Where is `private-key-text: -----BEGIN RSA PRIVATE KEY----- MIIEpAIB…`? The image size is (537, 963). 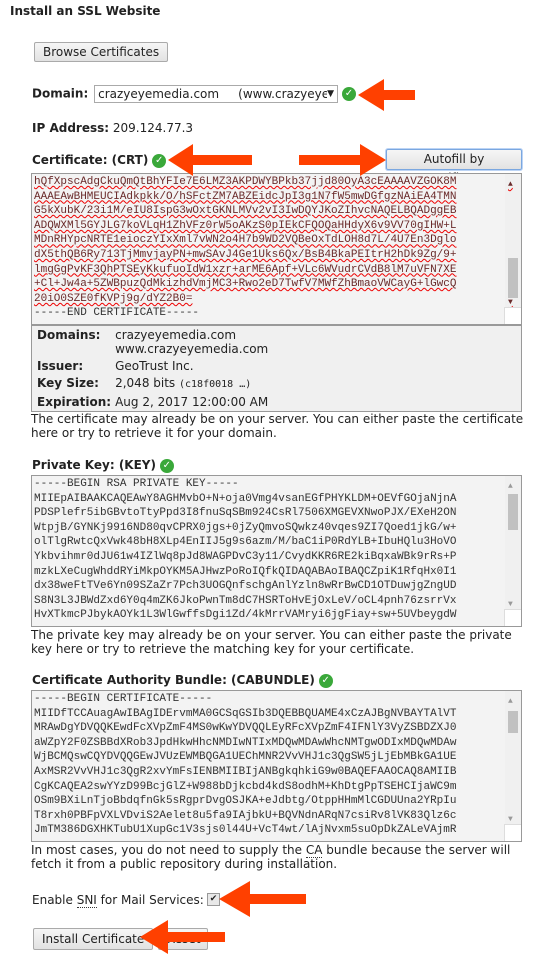
private-key-text: -----BEGIN RSA PRIVATE KEY----- MIIEpAIB… is located at coordinates (245, 550).